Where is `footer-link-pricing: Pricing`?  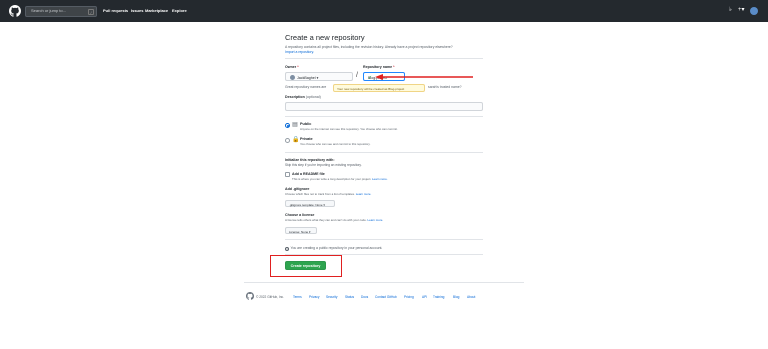
footer-link-pricing: Pricing is located at coordinates (409, 297).